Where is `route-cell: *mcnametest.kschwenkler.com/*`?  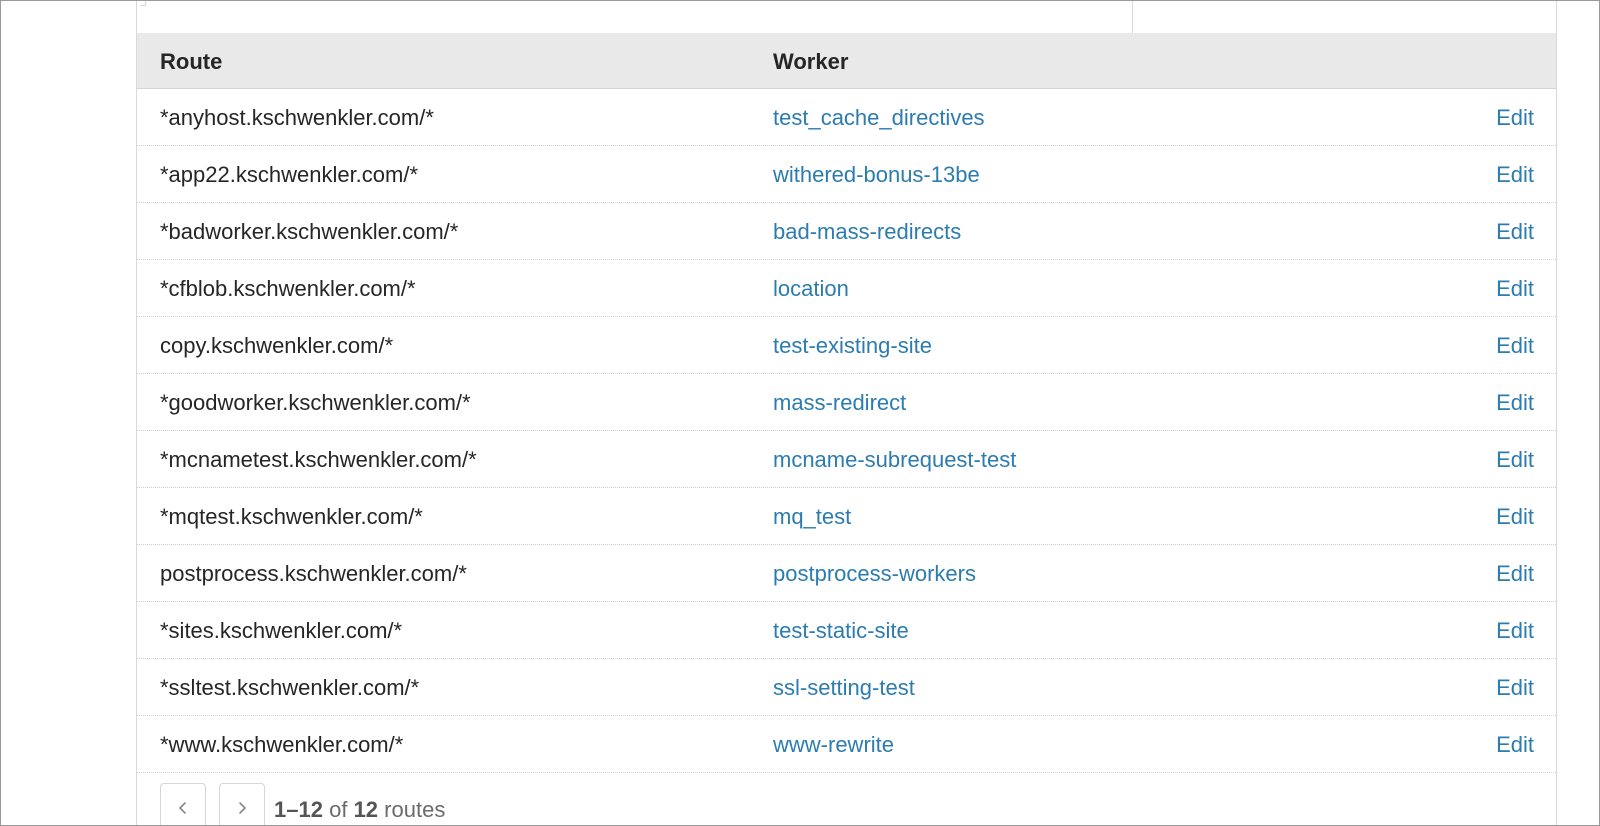 route-cell: *mcnametest.kschwenkler.com/* is located at coordinates (318, 459).